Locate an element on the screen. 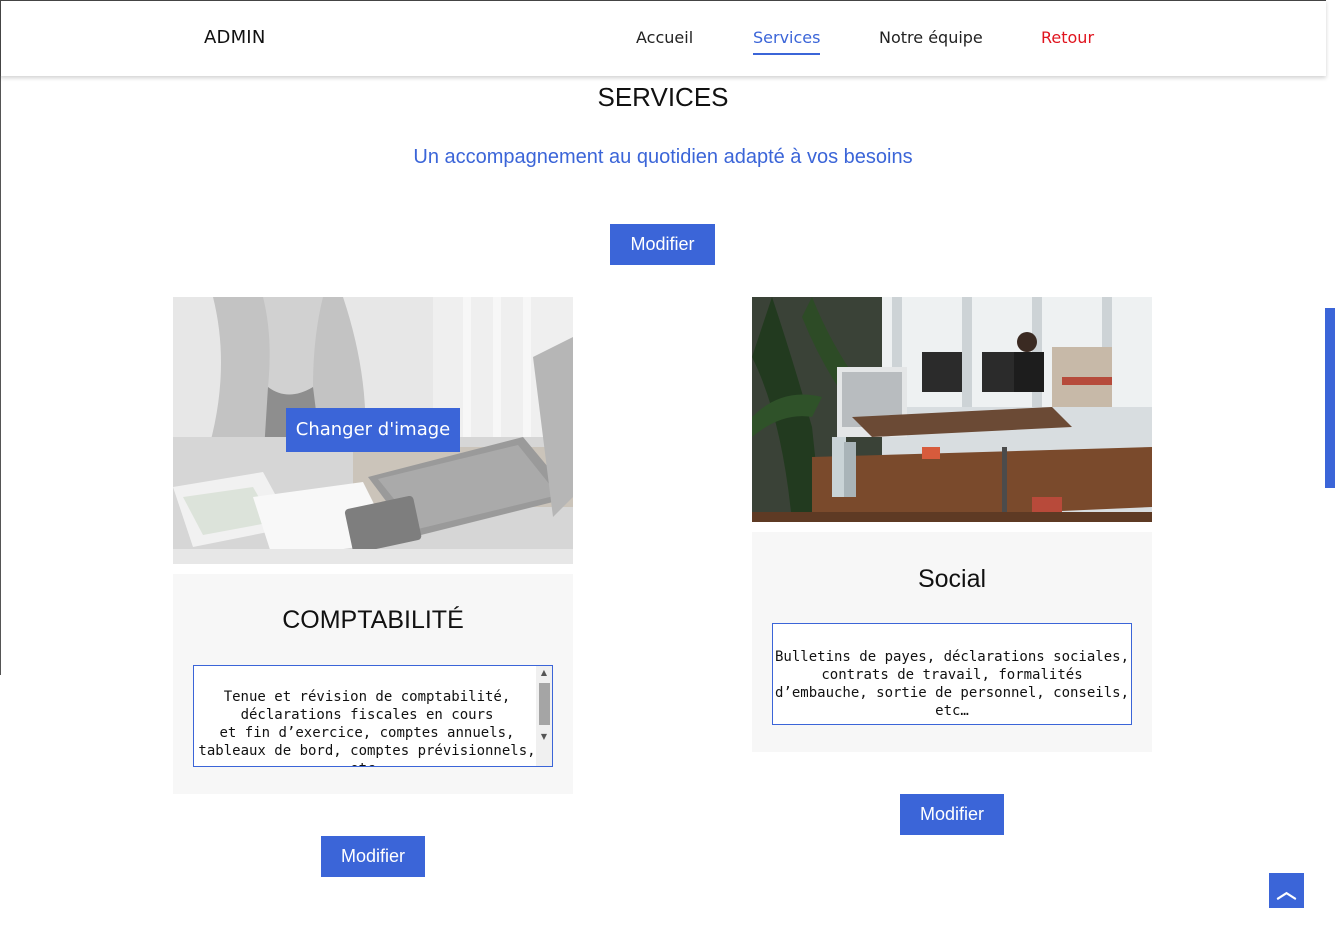 Image resolution: width=1335 pixels, height=926 pixels. nav-item-accueil: Accueil is located at coordinates (664, 37).